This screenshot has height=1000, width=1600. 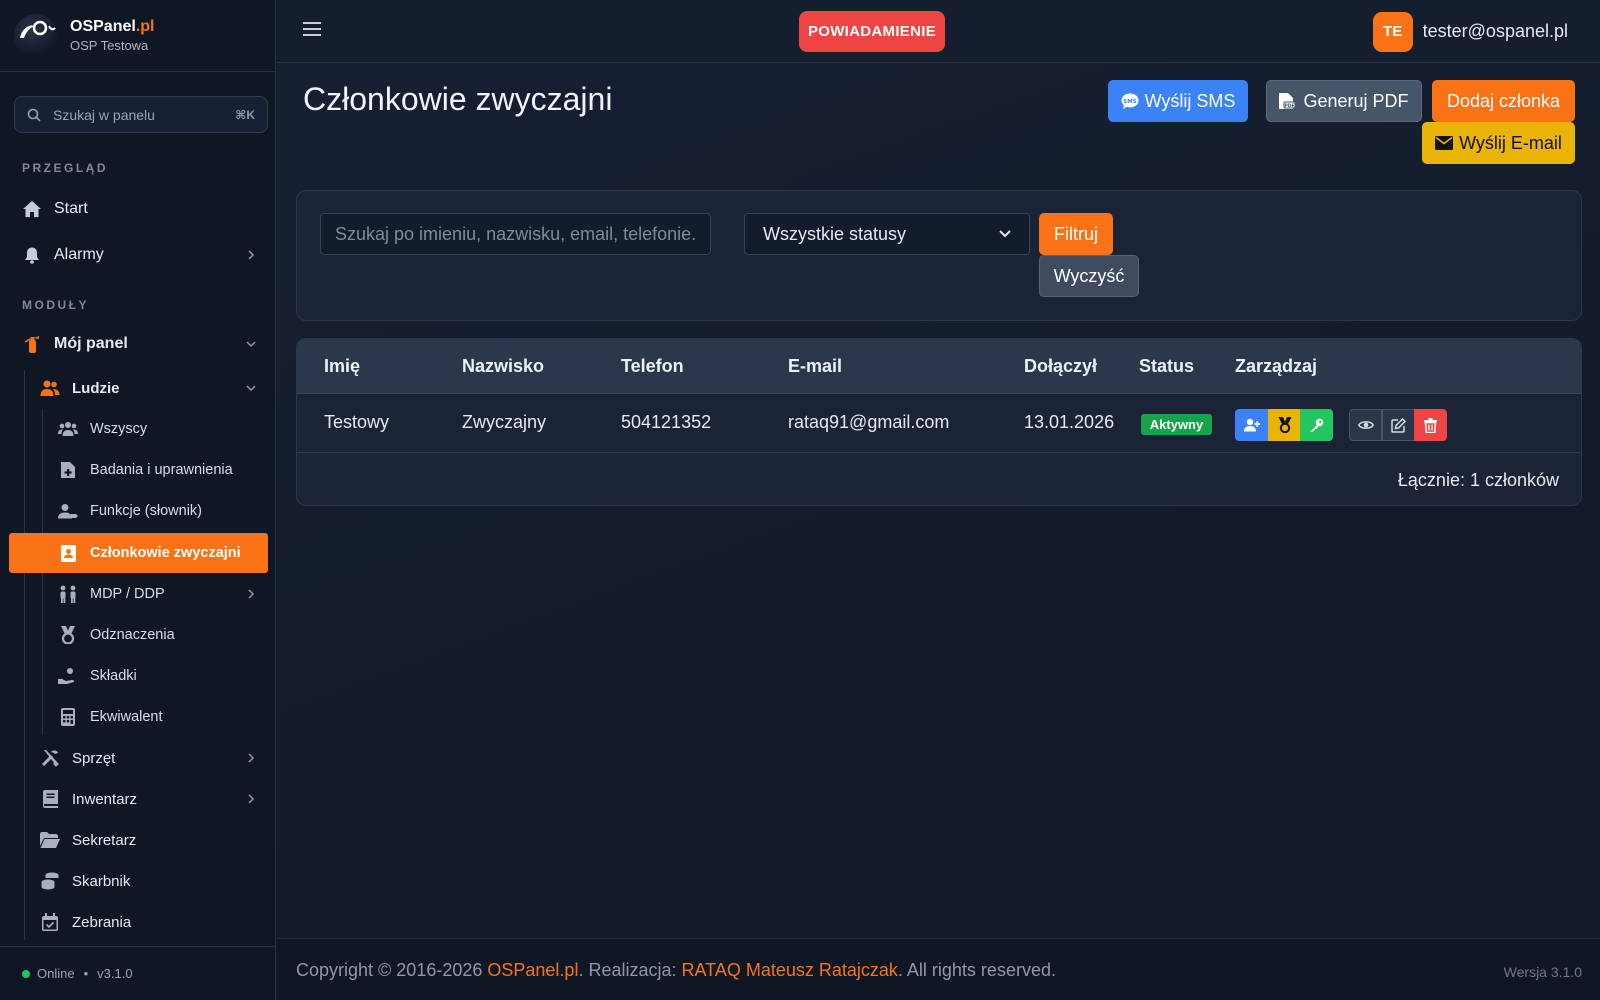 I want to click on hand-coin-icon, so click(x=68, y=676).